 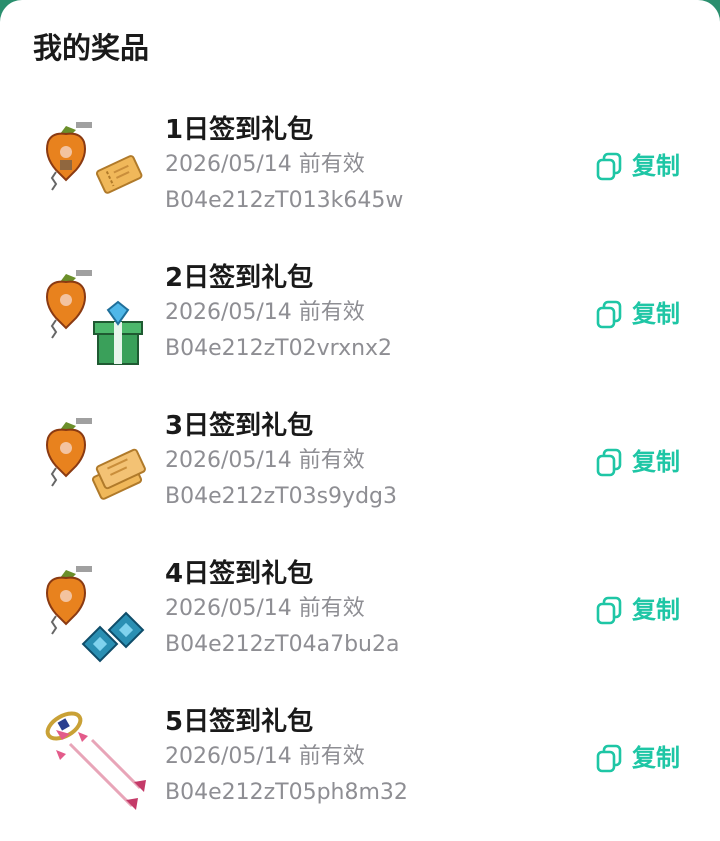 I want to click on item-name: 4日签到礼包, so click(x=239, y=574).